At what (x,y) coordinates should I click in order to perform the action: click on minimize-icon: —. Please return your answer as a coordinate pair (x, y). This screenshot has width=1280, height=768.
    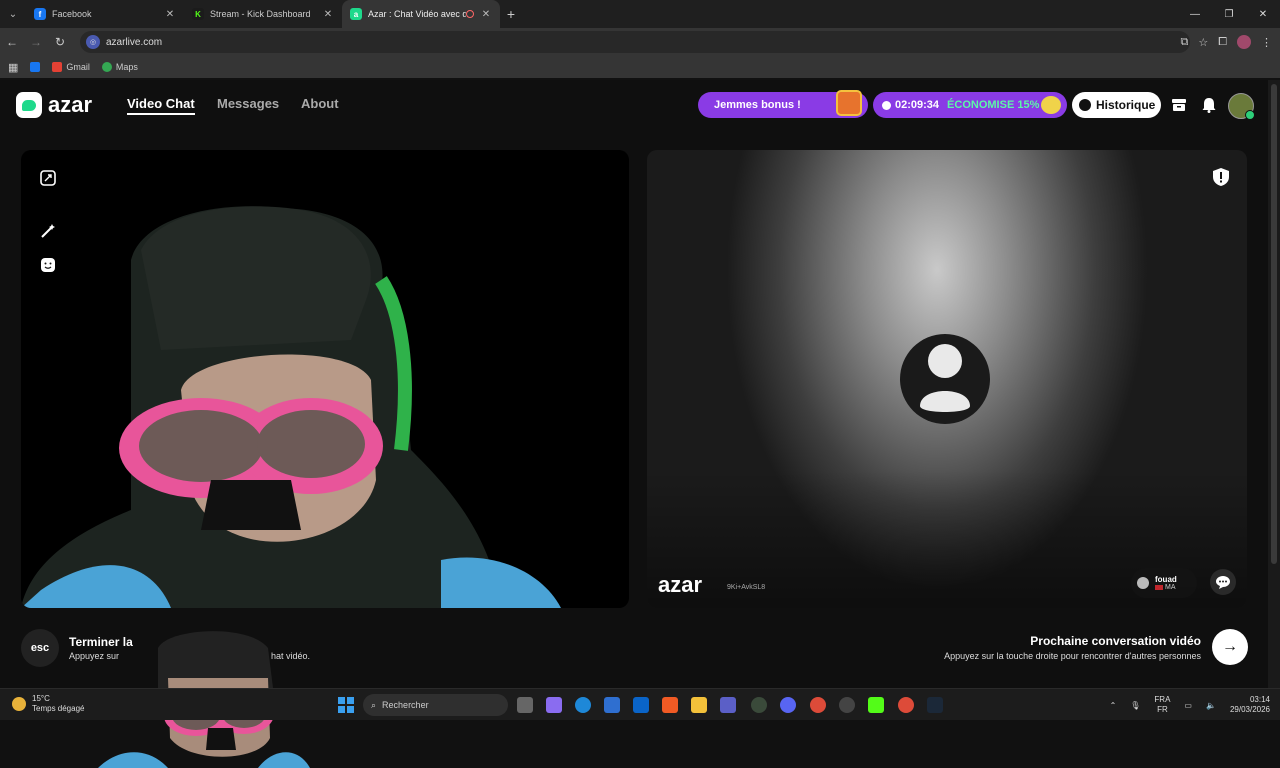
    Looking at the image, I should click on (1195, 14).